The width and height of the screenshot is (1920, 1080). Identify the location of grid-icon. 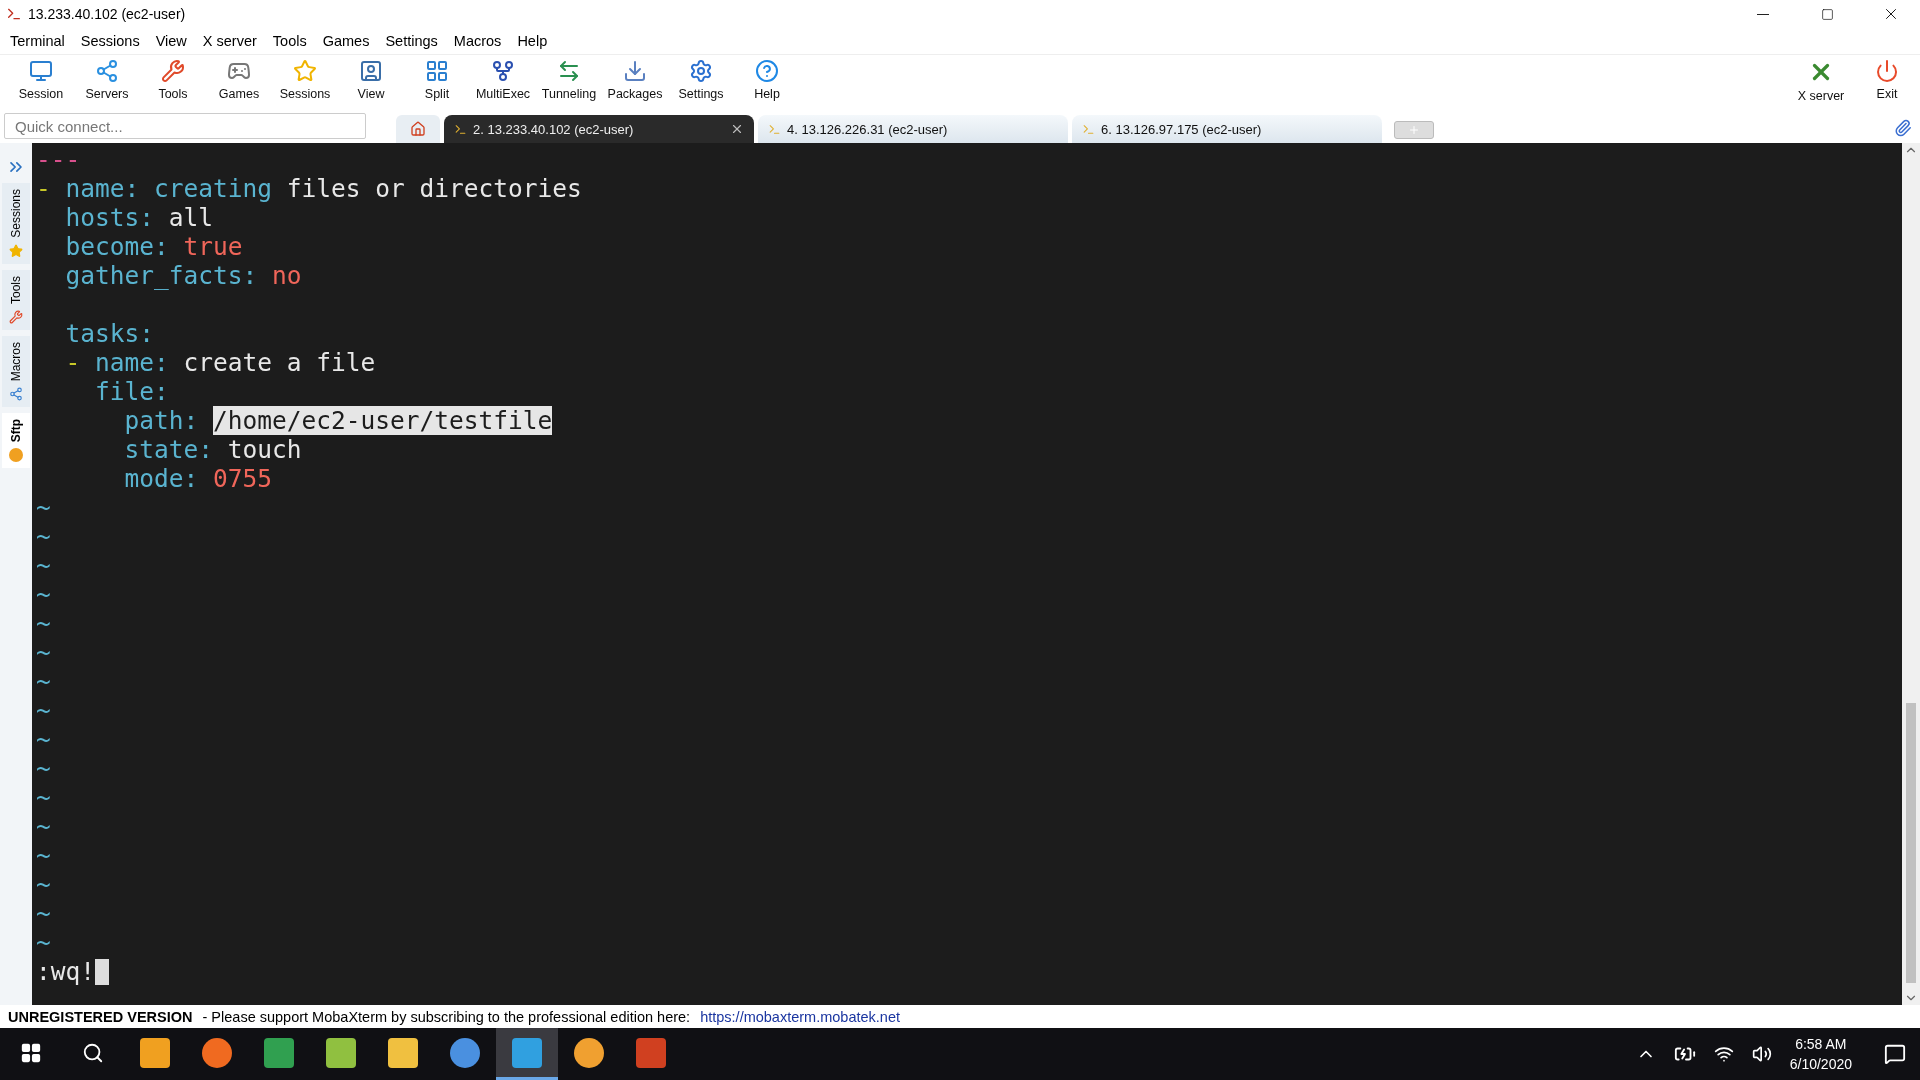
(437, 71).